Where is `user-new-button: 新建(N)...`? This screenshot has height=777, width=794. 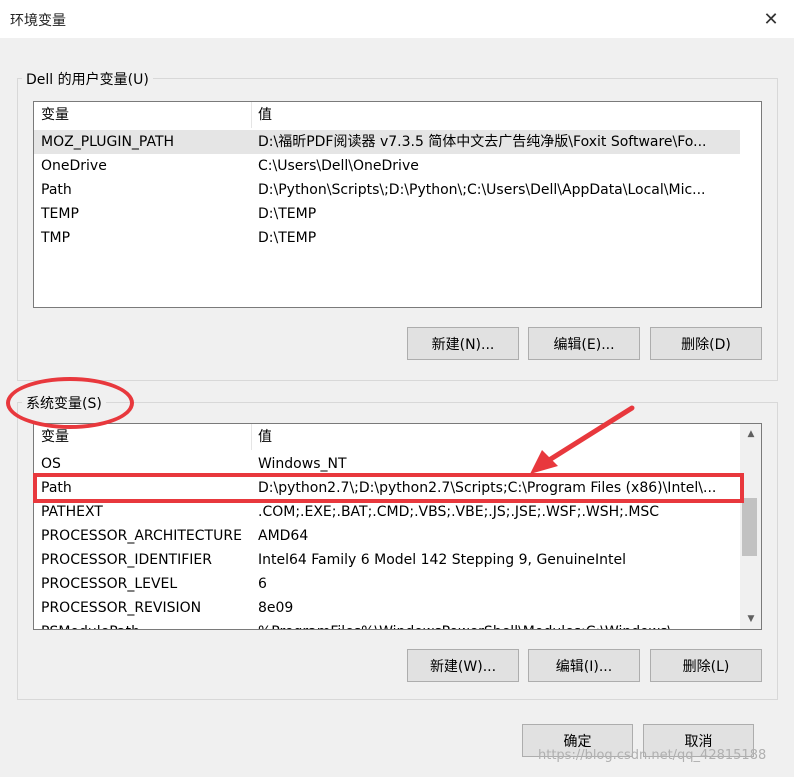
user-new-button: 新建(N)... is located at coordinates (463, 343).